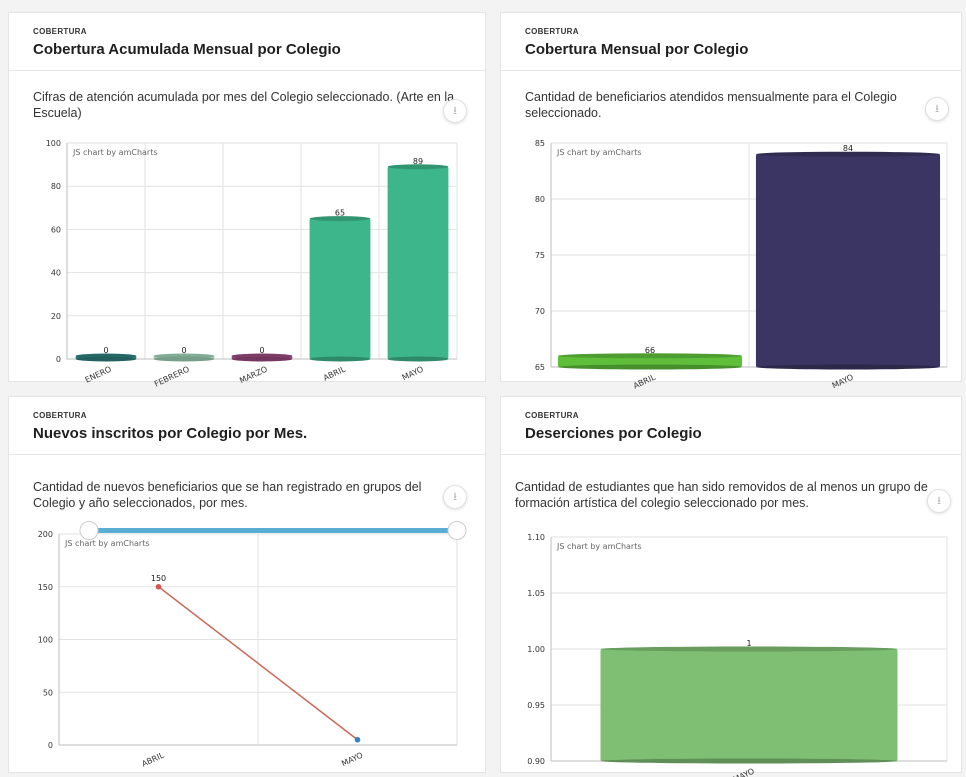 This screenshot has height=777, width=966. I want to click on y-tick-label: 65, so click(540, 367).